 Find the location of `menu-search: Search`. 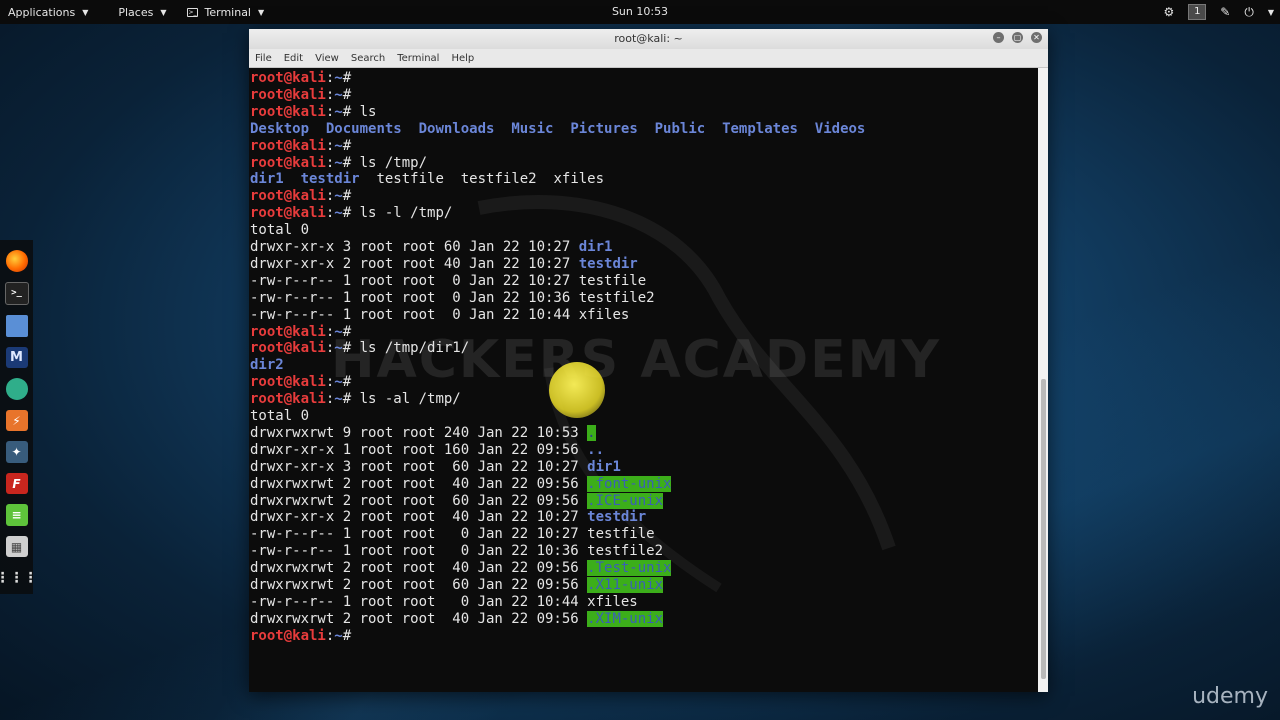

menu-search: Search is located at coordinates (368, 58).